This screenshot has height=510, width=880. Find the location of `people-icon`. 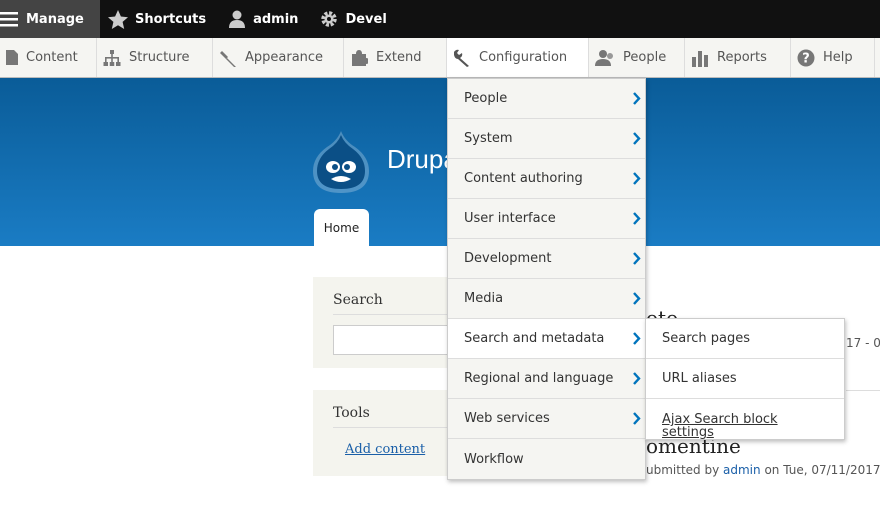

people-icon is located at coordinates (604, 57).